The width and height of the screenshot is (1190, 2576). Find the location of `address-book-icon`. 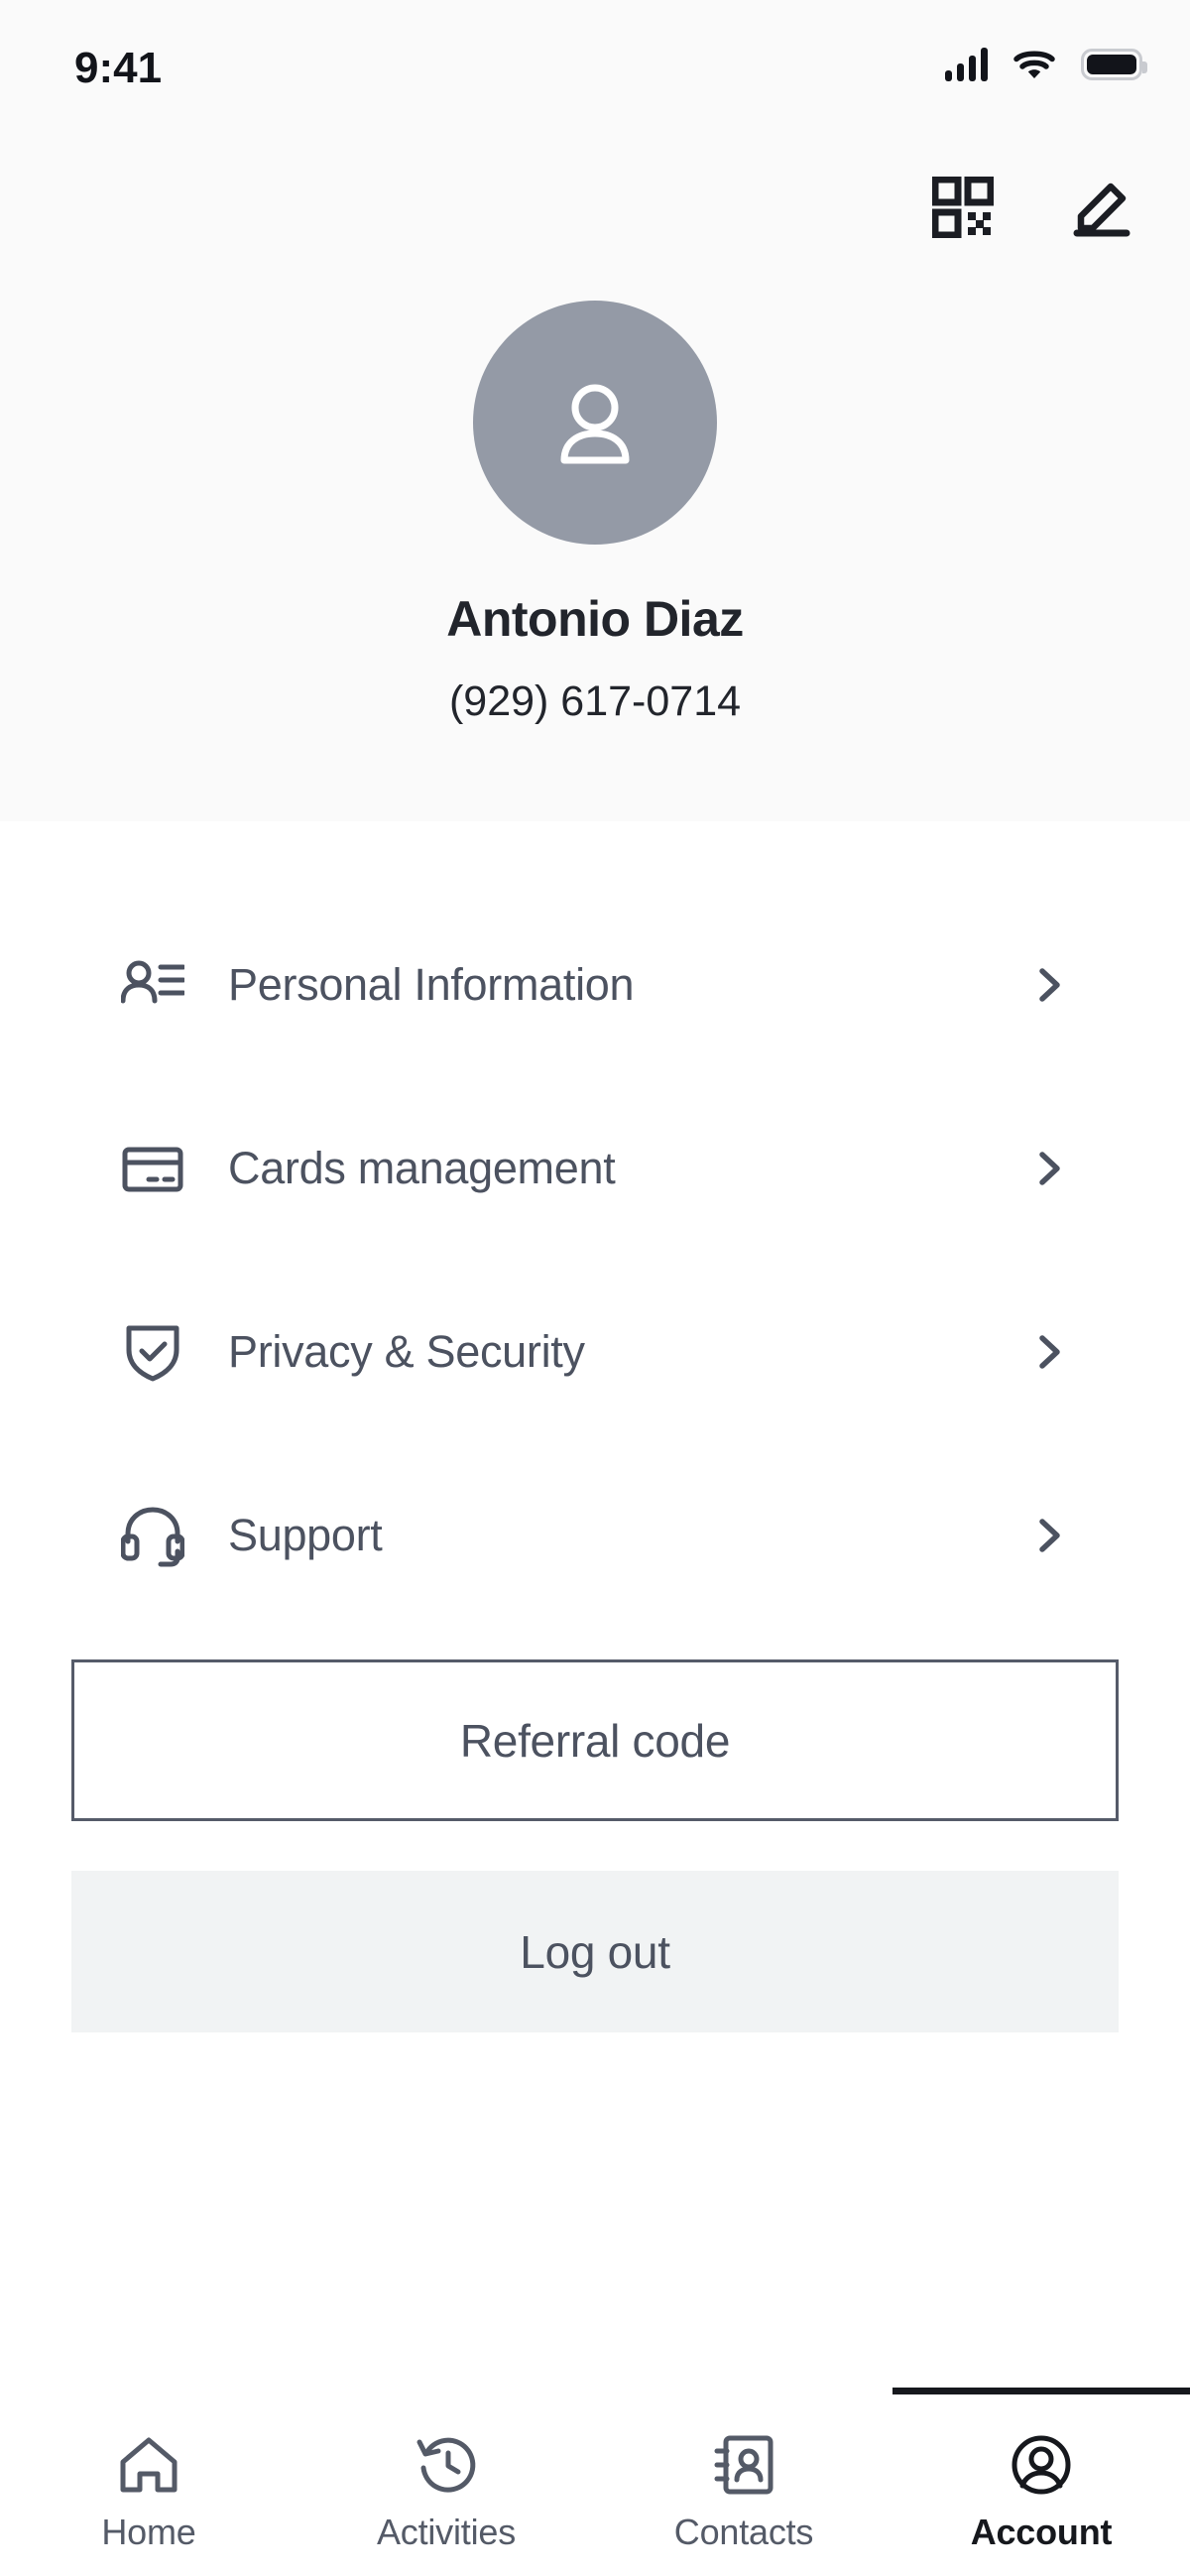

address-book-icon is located at coordinates (743, 2465).